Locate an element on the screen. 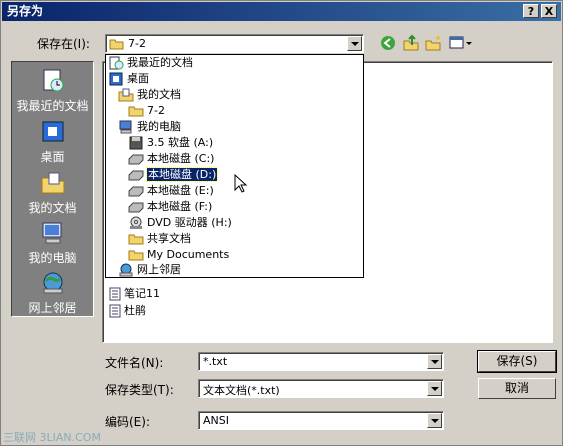  dropdown-item-shared-docs: 共享文档 is located at coordinates (159, 239).